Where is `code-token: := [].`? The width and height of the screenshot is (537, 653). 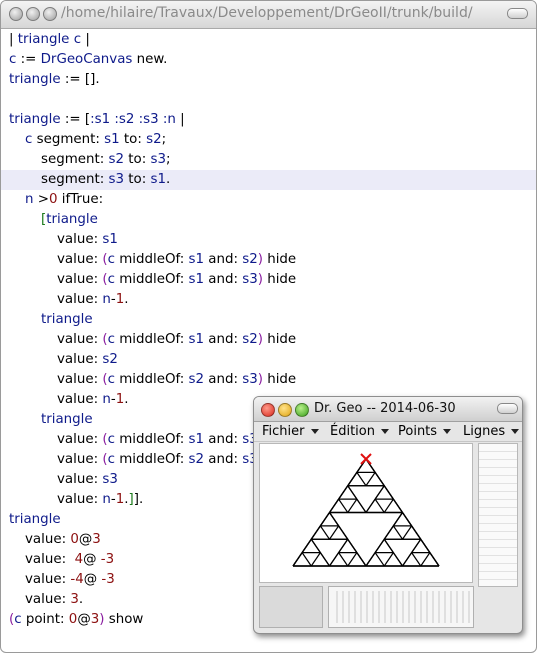
code-token: := []. is located at coordinates (80, 79).